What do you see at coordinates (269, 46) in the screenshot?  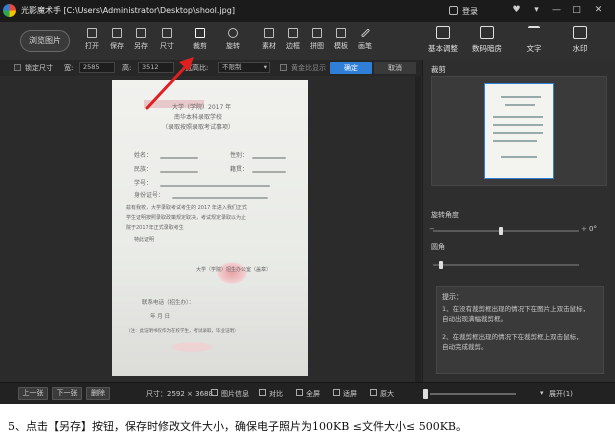 I see `material-label: 素材` at bounding box center [269, 46].